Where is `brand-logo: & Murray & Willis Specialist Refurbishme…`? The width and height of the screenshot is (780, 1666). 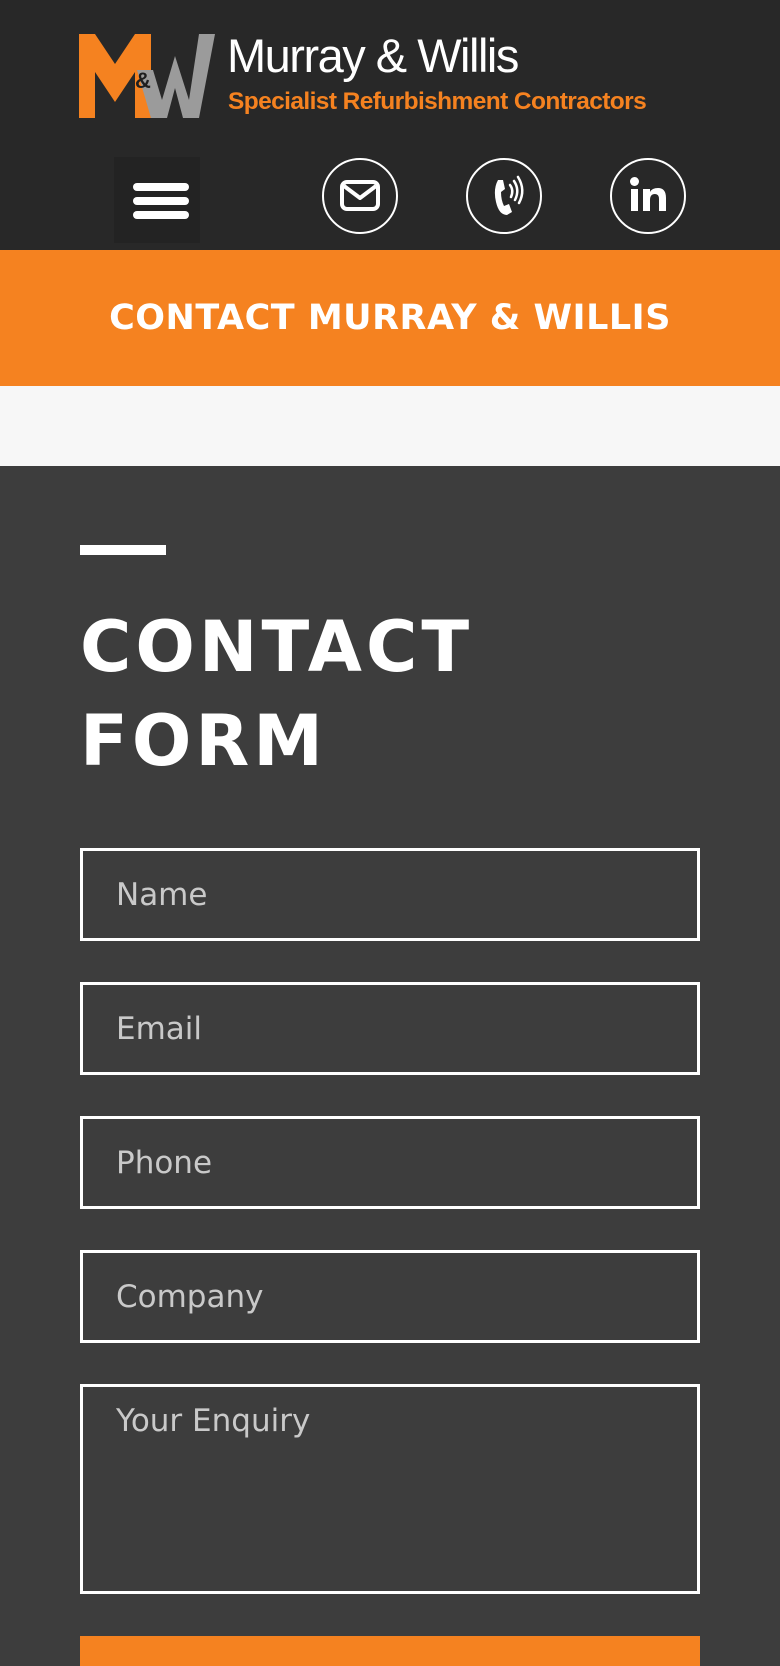 brand-logo: & Murray & Willis Specialist Refurbishme… is located at coordinates (389, 74).